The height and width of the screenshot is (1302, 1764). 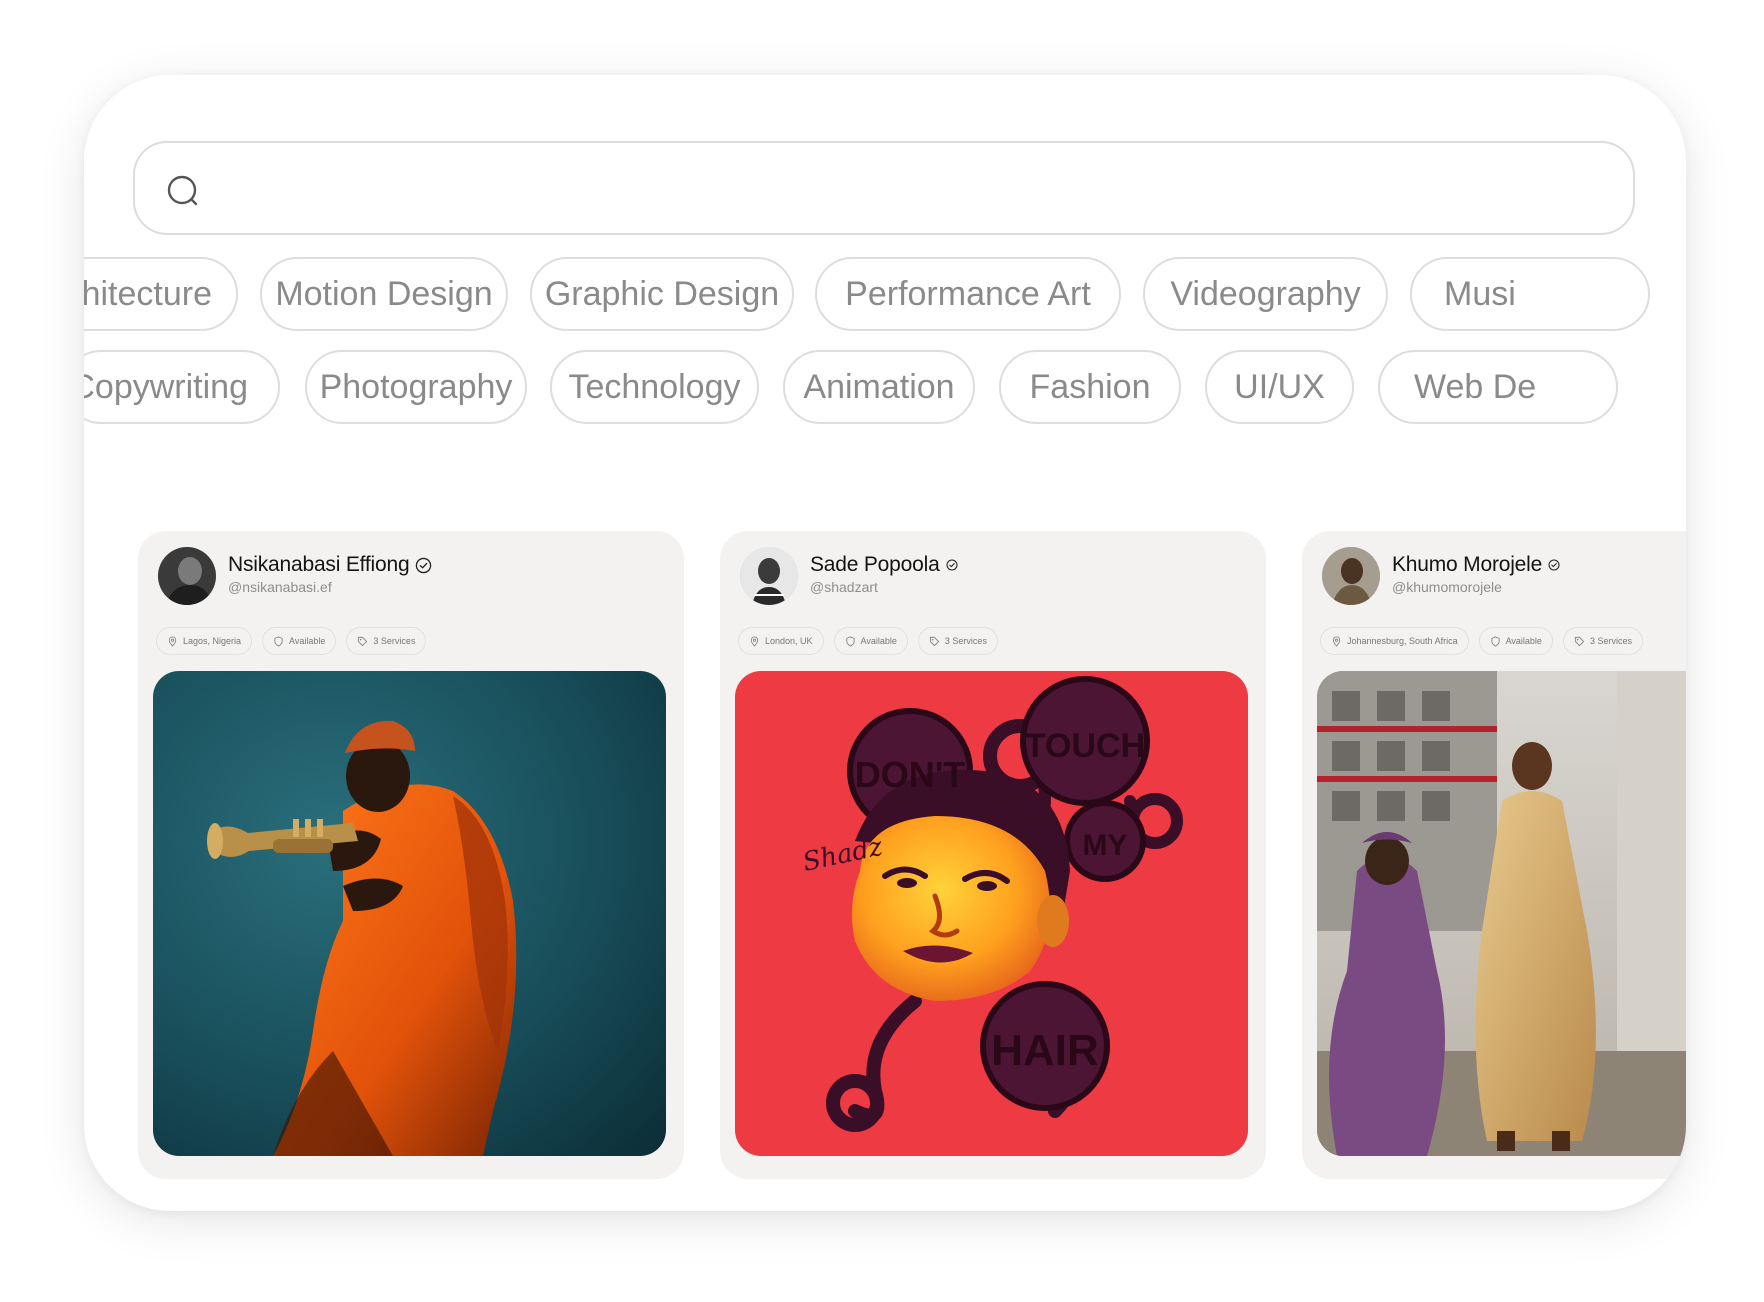 I want to click on chip-web-design: Web De, so click(x=1498, y=387).